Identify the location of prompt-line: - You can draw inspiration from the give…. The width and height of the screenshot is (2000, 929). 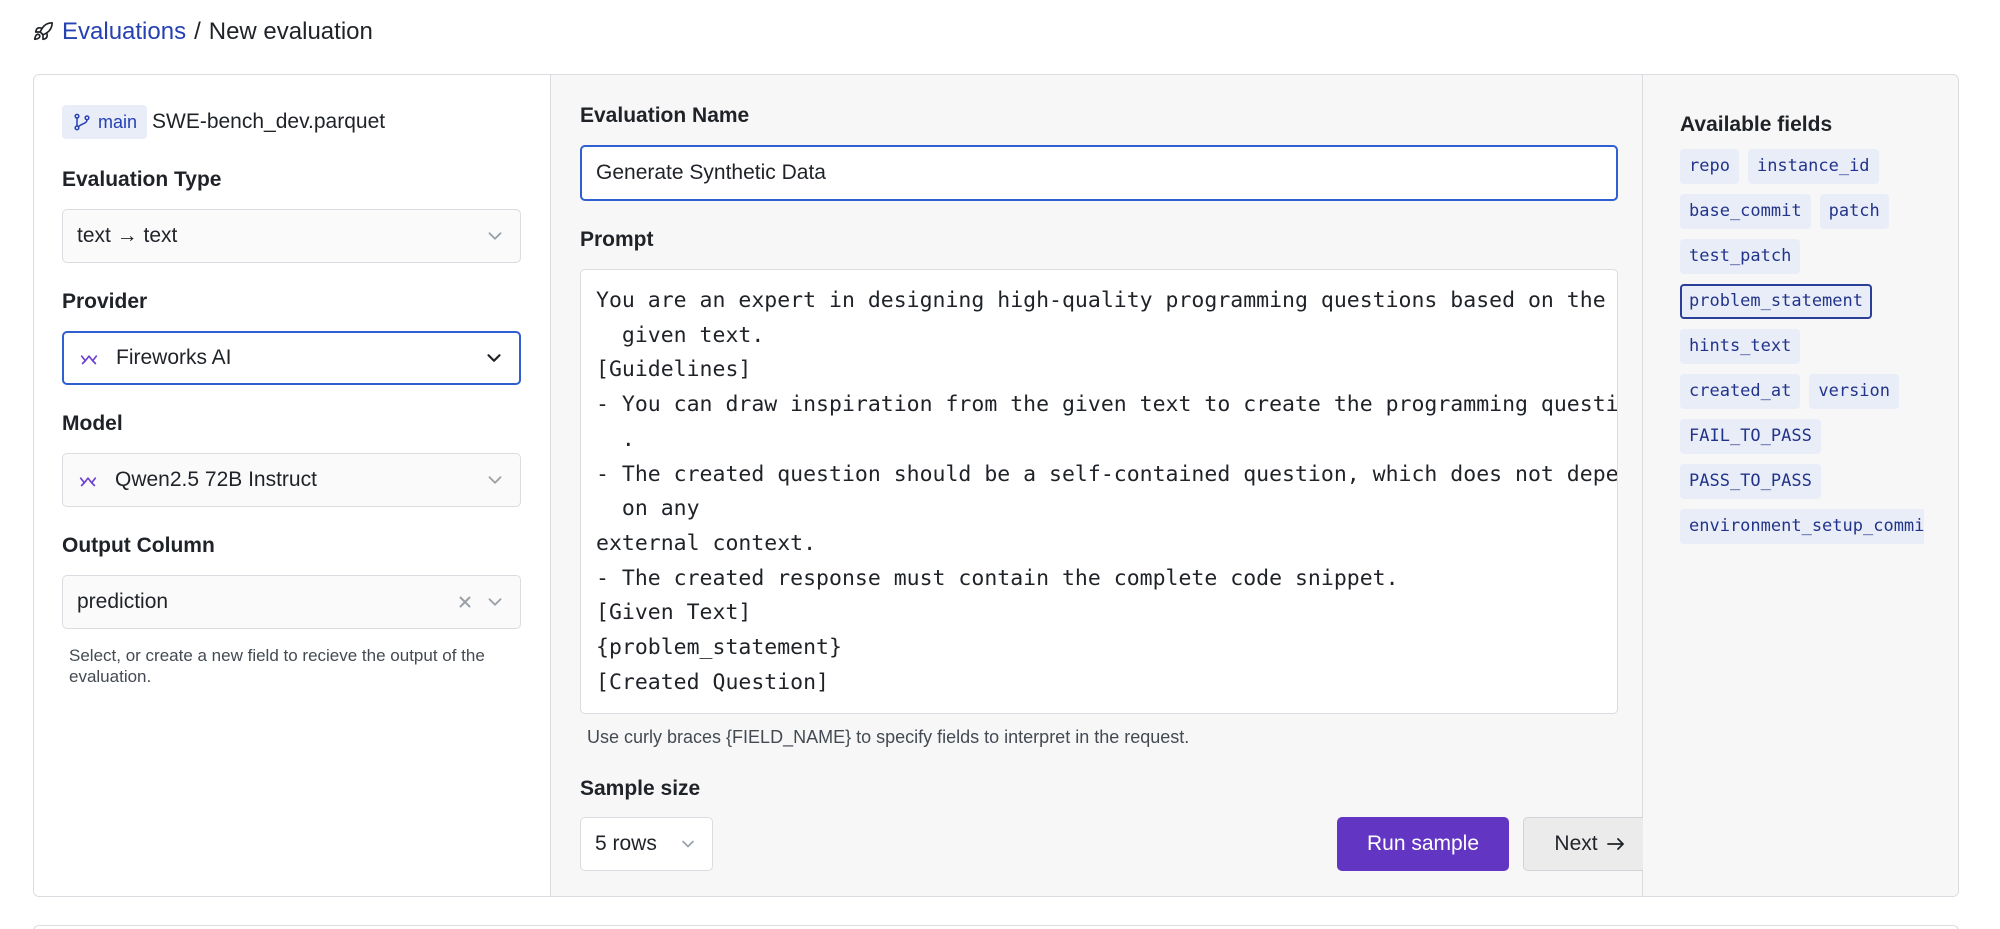
(1107, 405).